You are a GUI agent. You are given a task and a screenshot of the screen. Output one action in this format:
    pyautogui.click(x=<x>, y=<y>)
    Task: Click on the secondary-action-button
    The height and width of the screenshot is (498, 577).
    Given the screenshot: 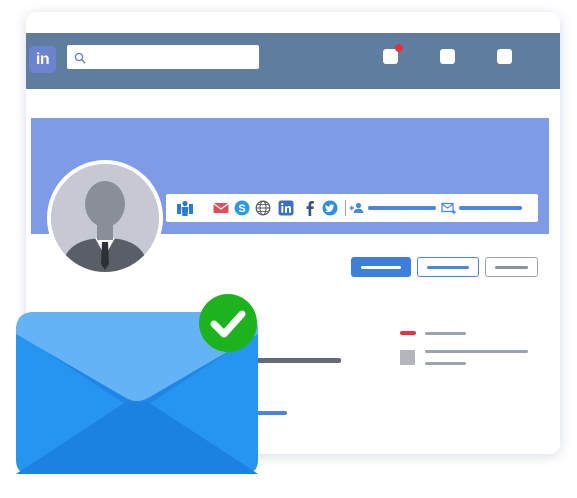 What is the action you would take?
    pyautogui.click(x=448, y=267)
    